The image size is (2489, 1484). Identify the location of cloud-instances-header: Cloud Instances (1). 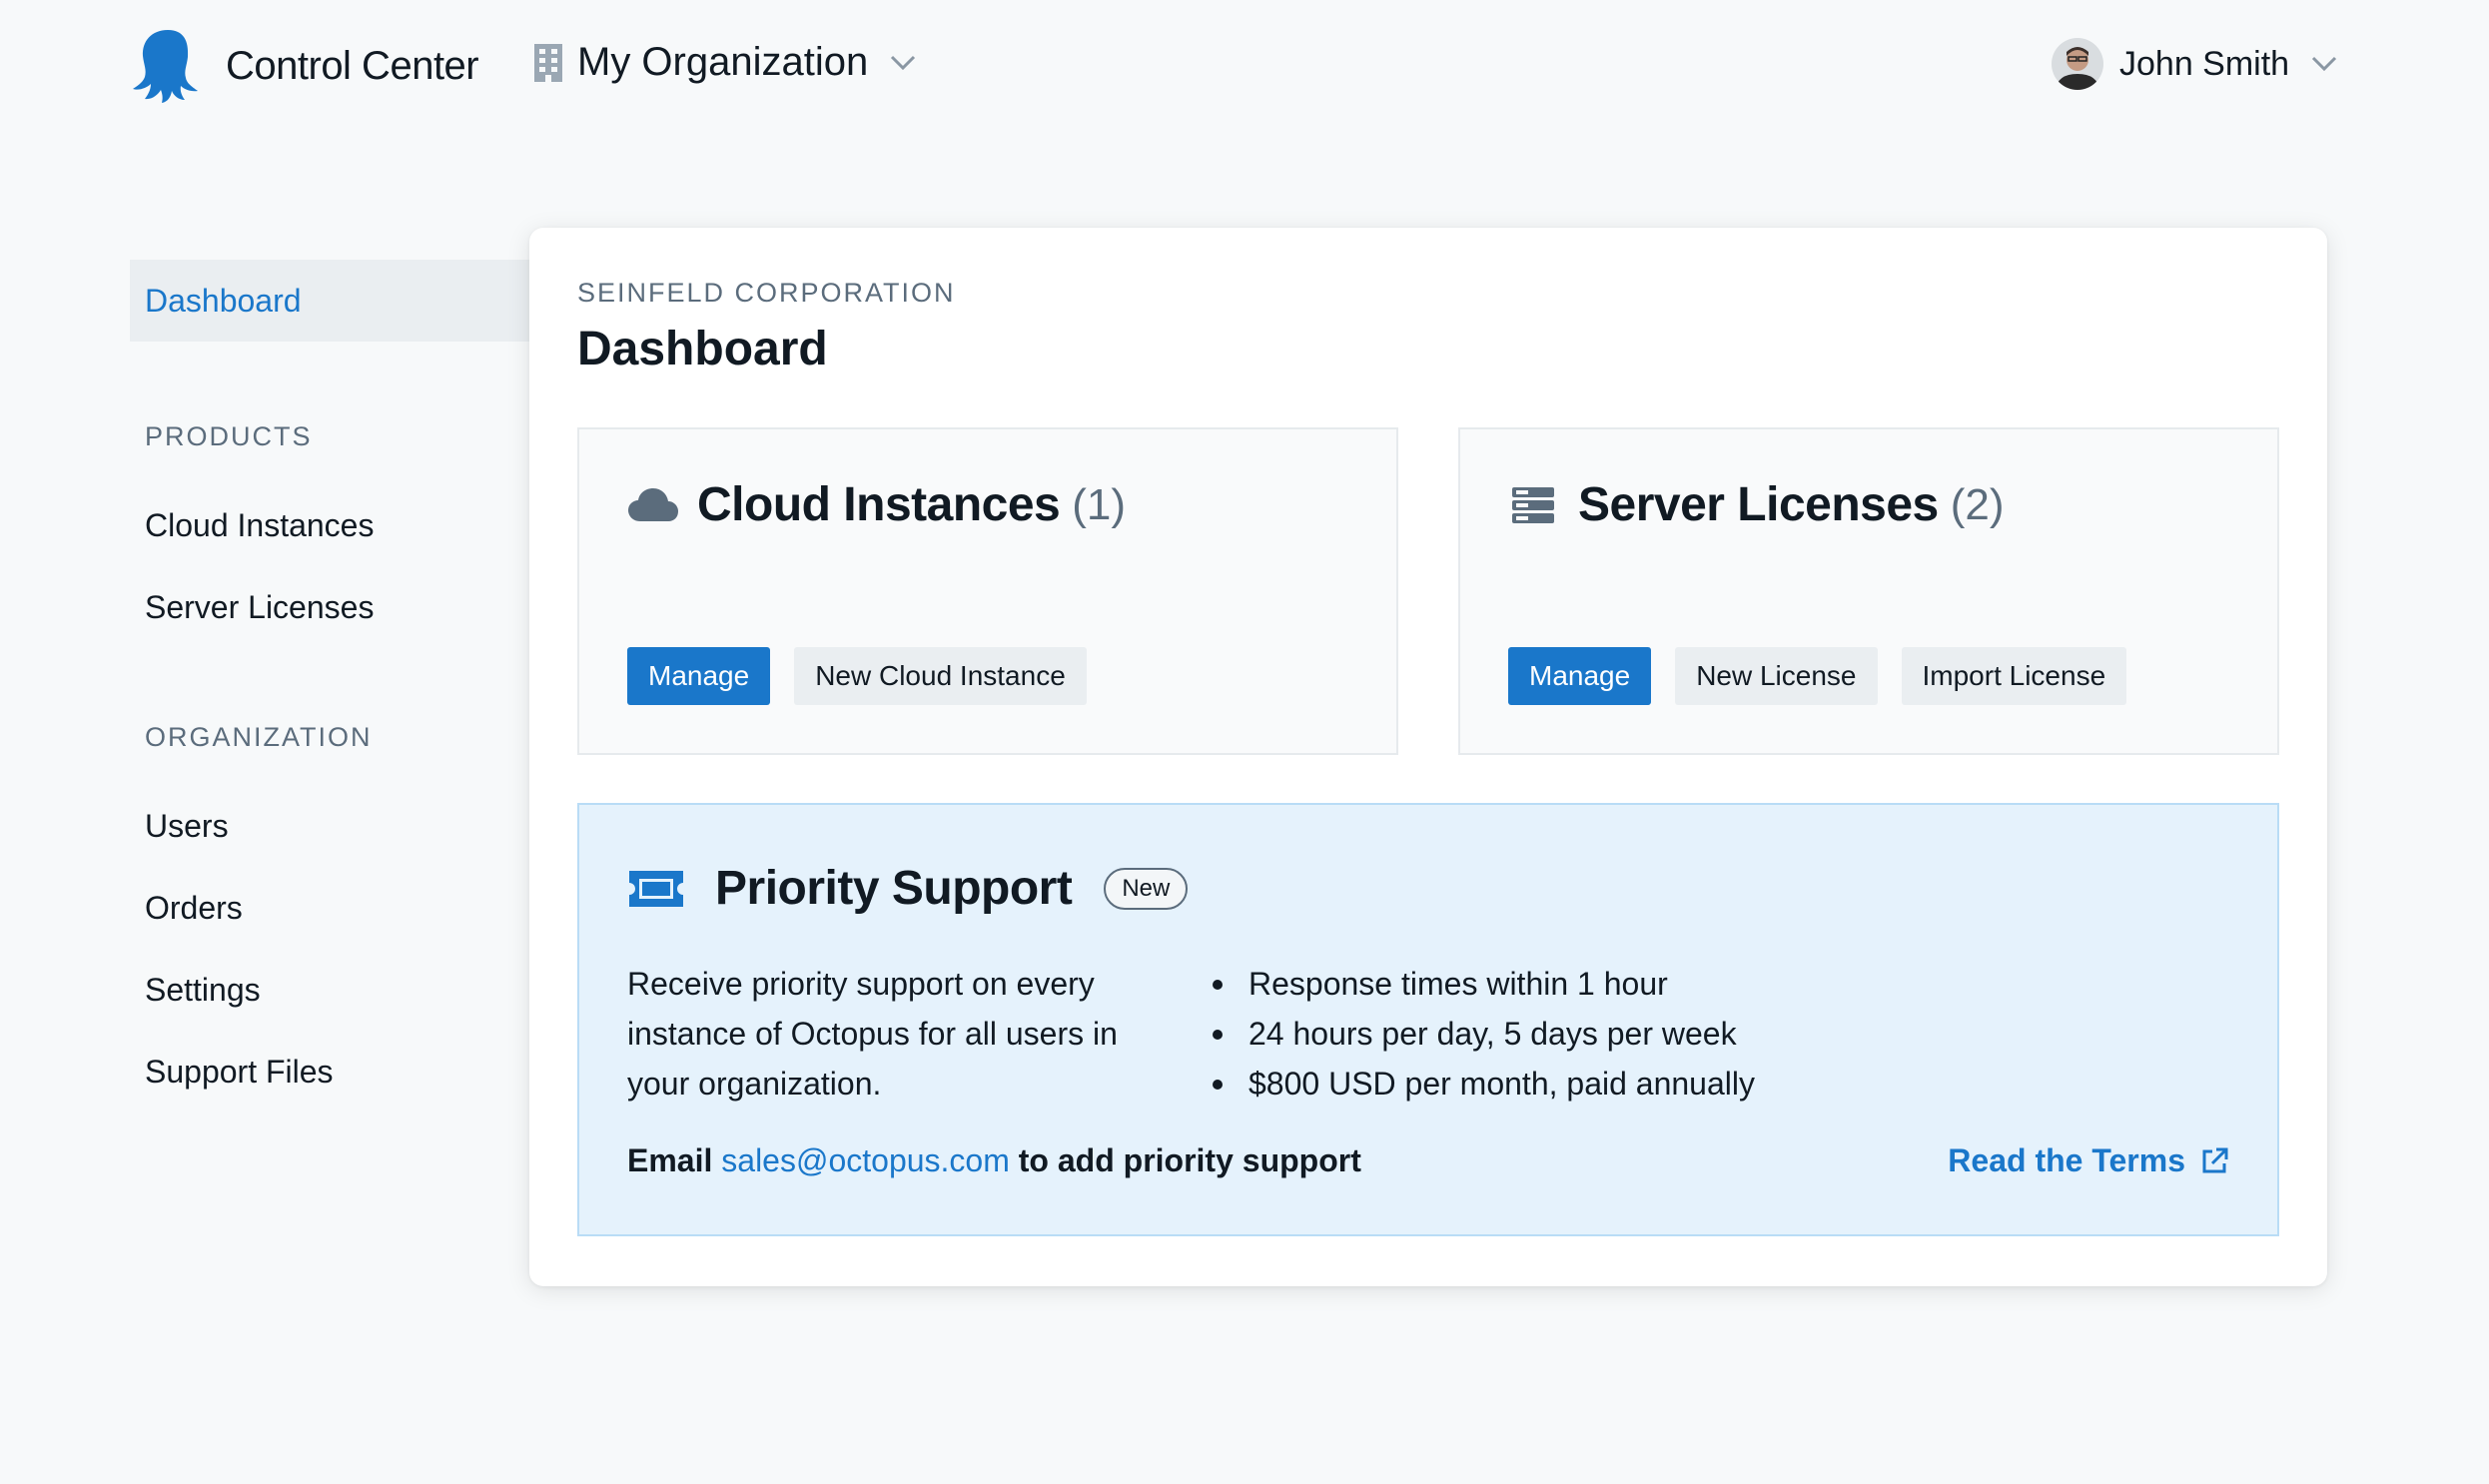
(877, 505).